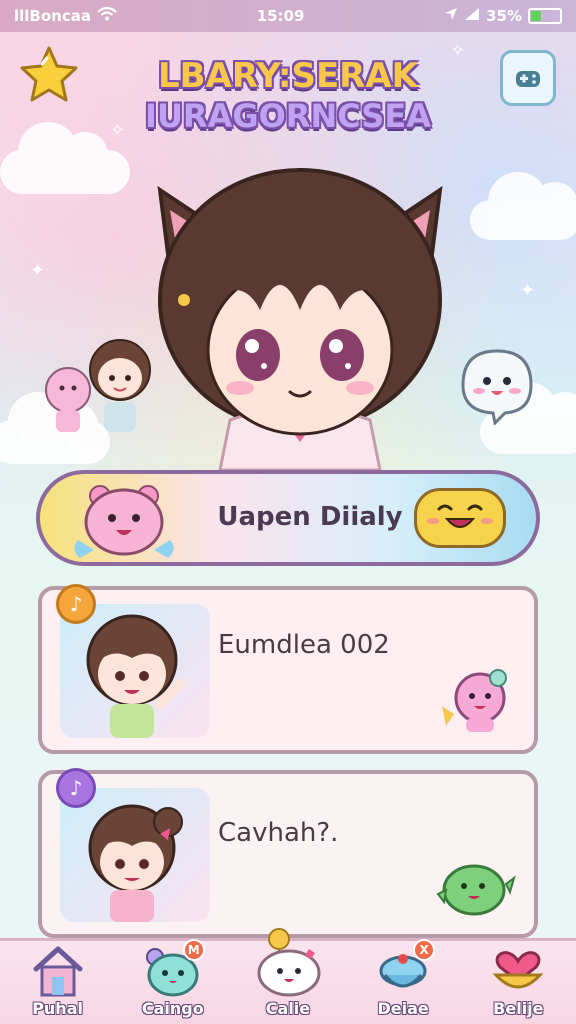  I want to click on nav-label: Caingo, so click(172, 1008).